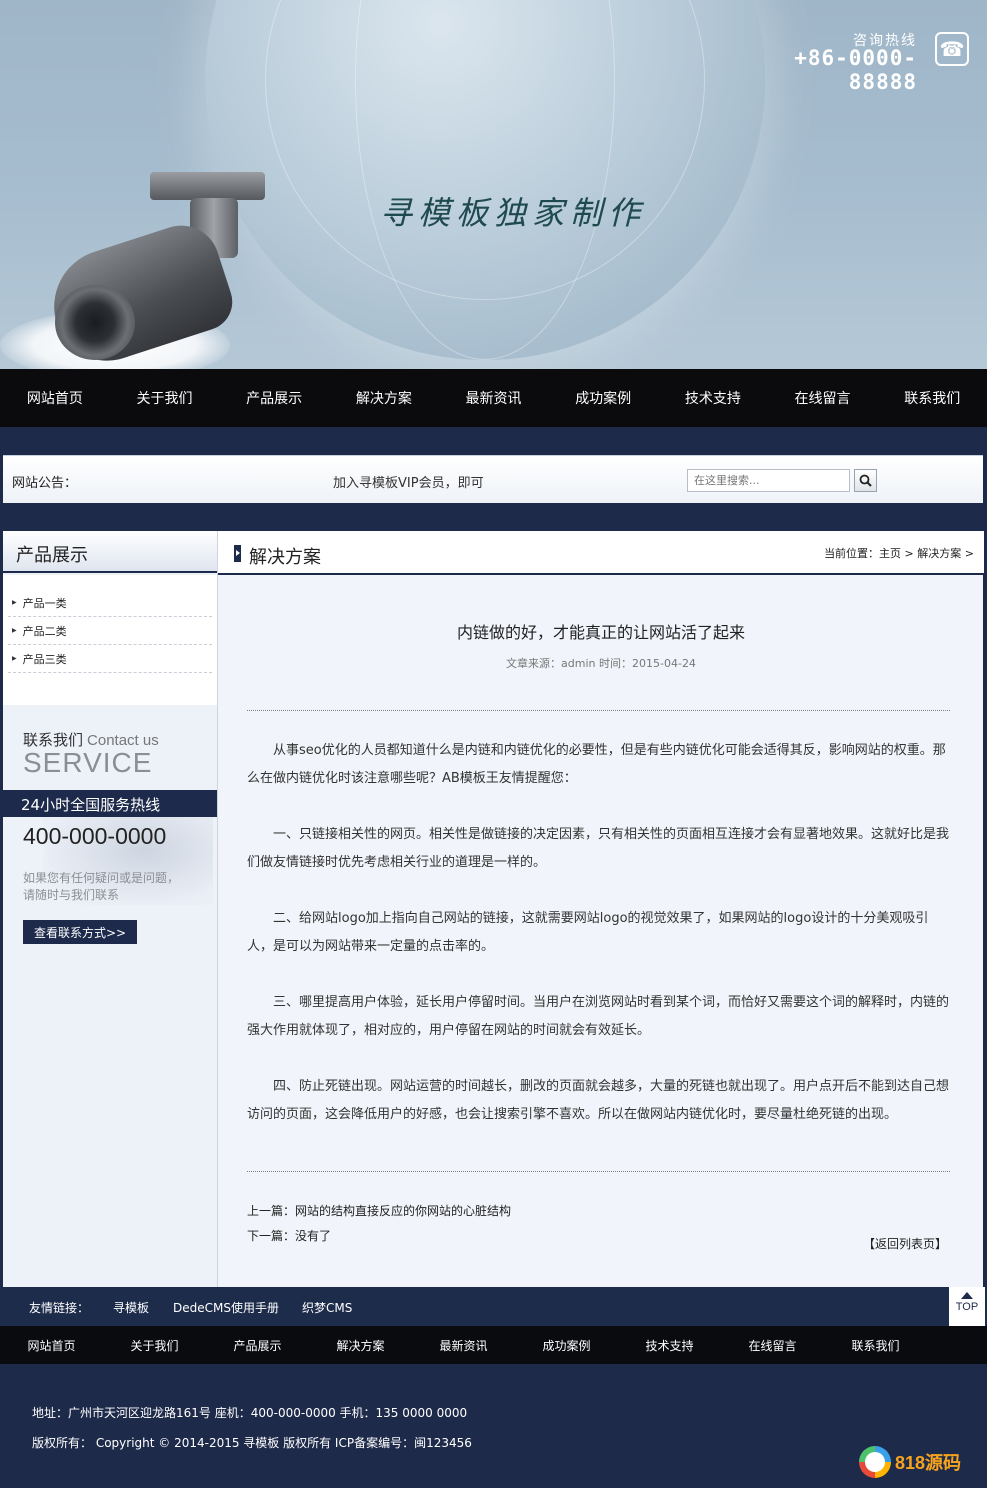 This screenshot has width=987, height=1488. What do you see at coordinates (905, 1243) in the screenshot?
I see `back-to-list-link: 【返回列表页】` at bounding box center [905, 1243].